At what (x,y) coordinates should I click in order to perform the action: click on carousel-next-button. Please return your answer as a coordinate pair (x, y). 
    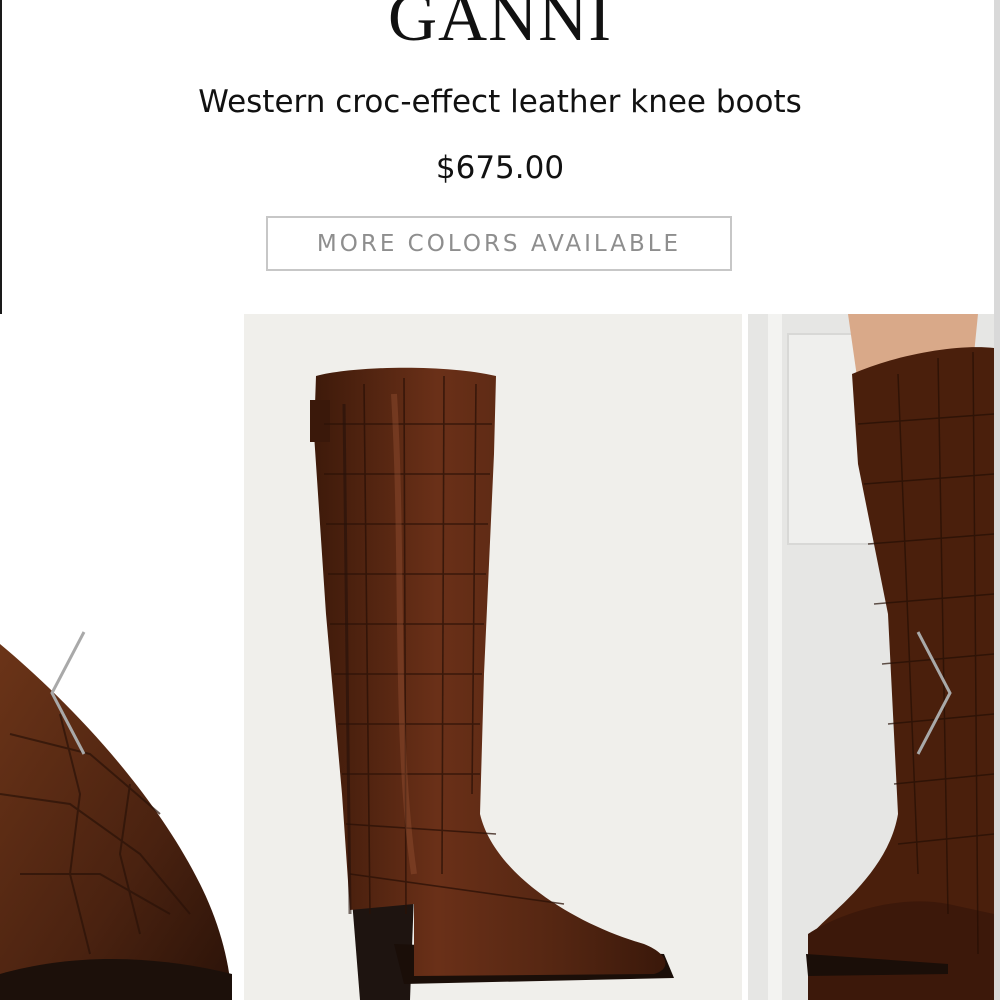
    Looking at the image, I should click on (934, 693).